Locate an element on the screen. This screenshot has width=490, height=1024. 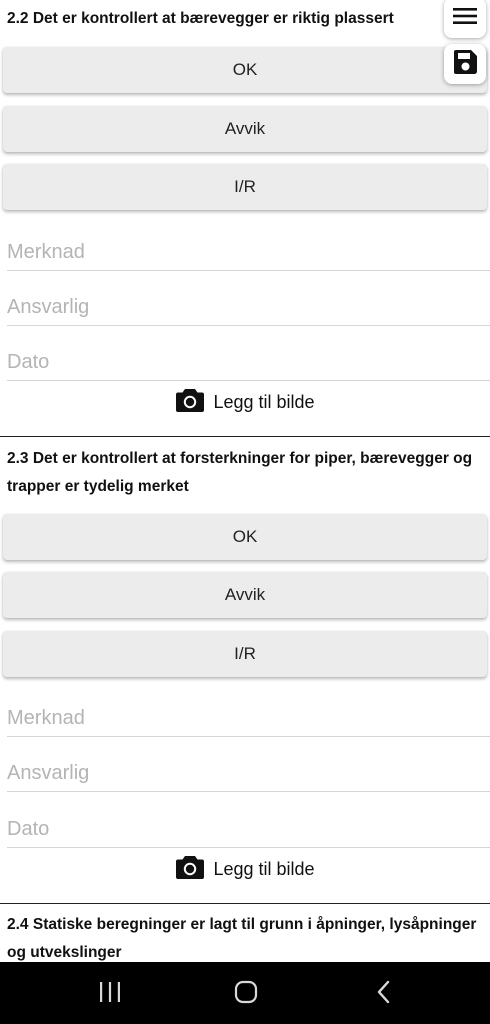
floppy-disk-save-icon is located at coordinates (465, 64).